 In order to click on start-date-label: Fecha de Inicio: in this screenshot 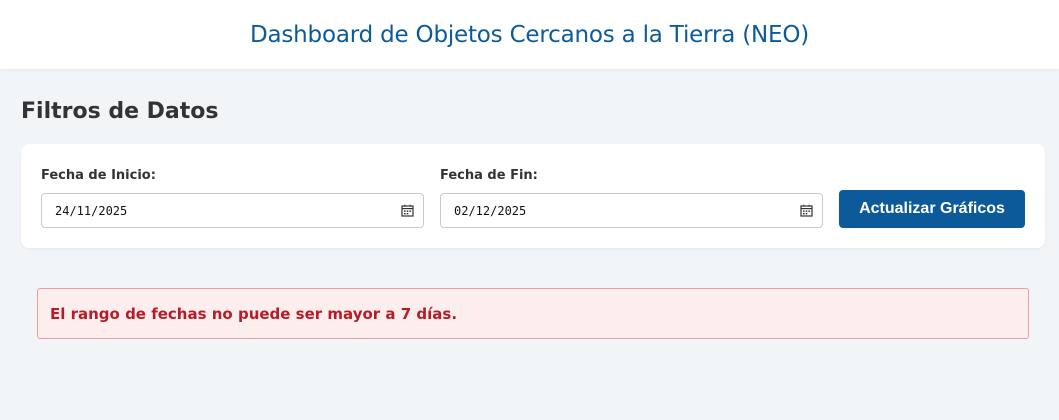, I will do `click(98, 175)`.